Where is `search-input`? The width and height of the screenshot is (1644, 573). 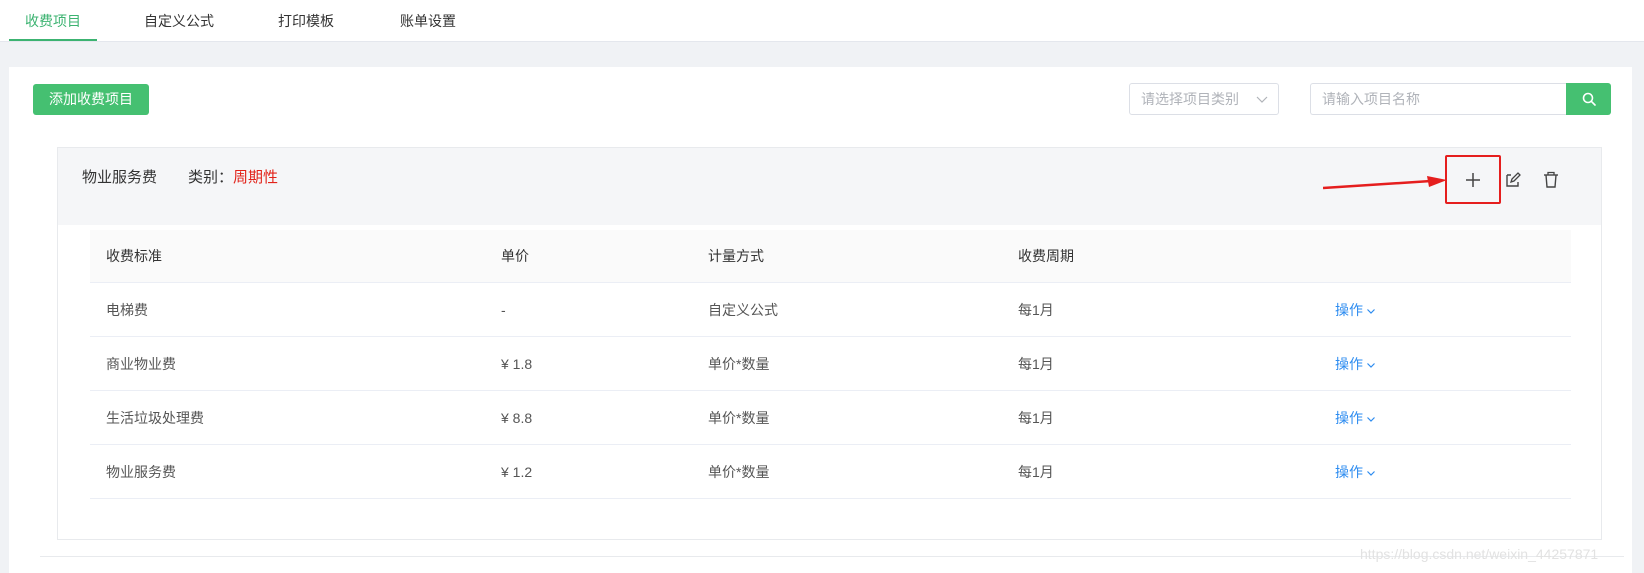 search-input is located at coordinates (1438, 99).